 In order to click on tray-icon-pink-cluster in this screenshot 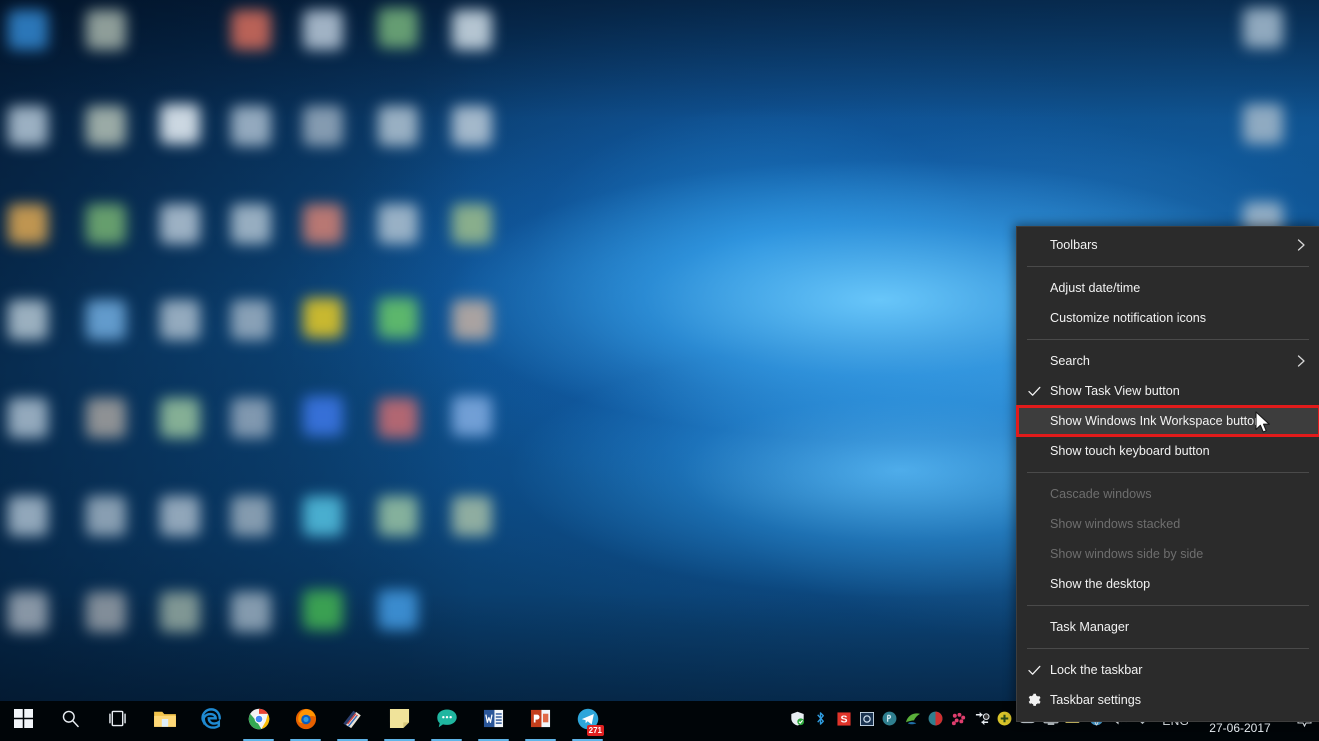, I will do `click(958, 721)`.